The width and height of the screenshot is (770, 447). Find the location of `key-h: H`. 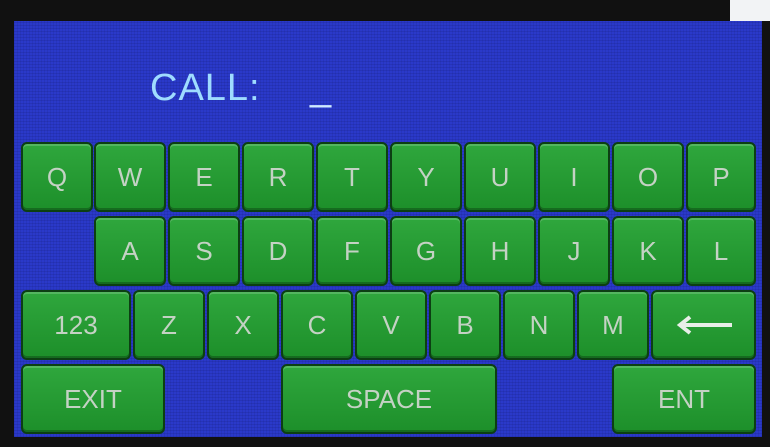

key-h: H is located at coordinates (500, 251).